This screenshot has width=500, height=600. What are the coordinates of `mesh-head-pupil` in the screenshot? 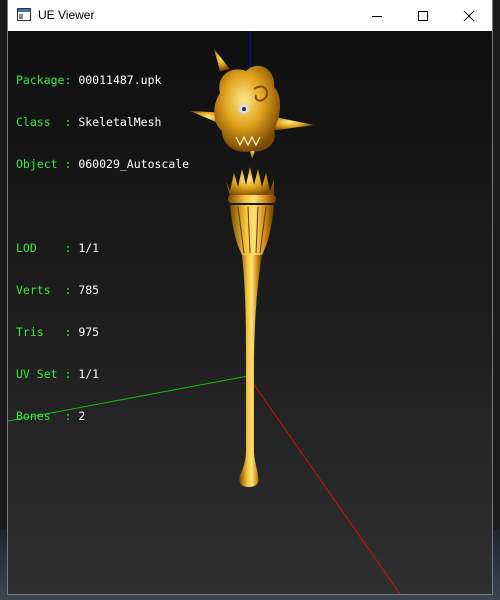 It's located at (244, 109).